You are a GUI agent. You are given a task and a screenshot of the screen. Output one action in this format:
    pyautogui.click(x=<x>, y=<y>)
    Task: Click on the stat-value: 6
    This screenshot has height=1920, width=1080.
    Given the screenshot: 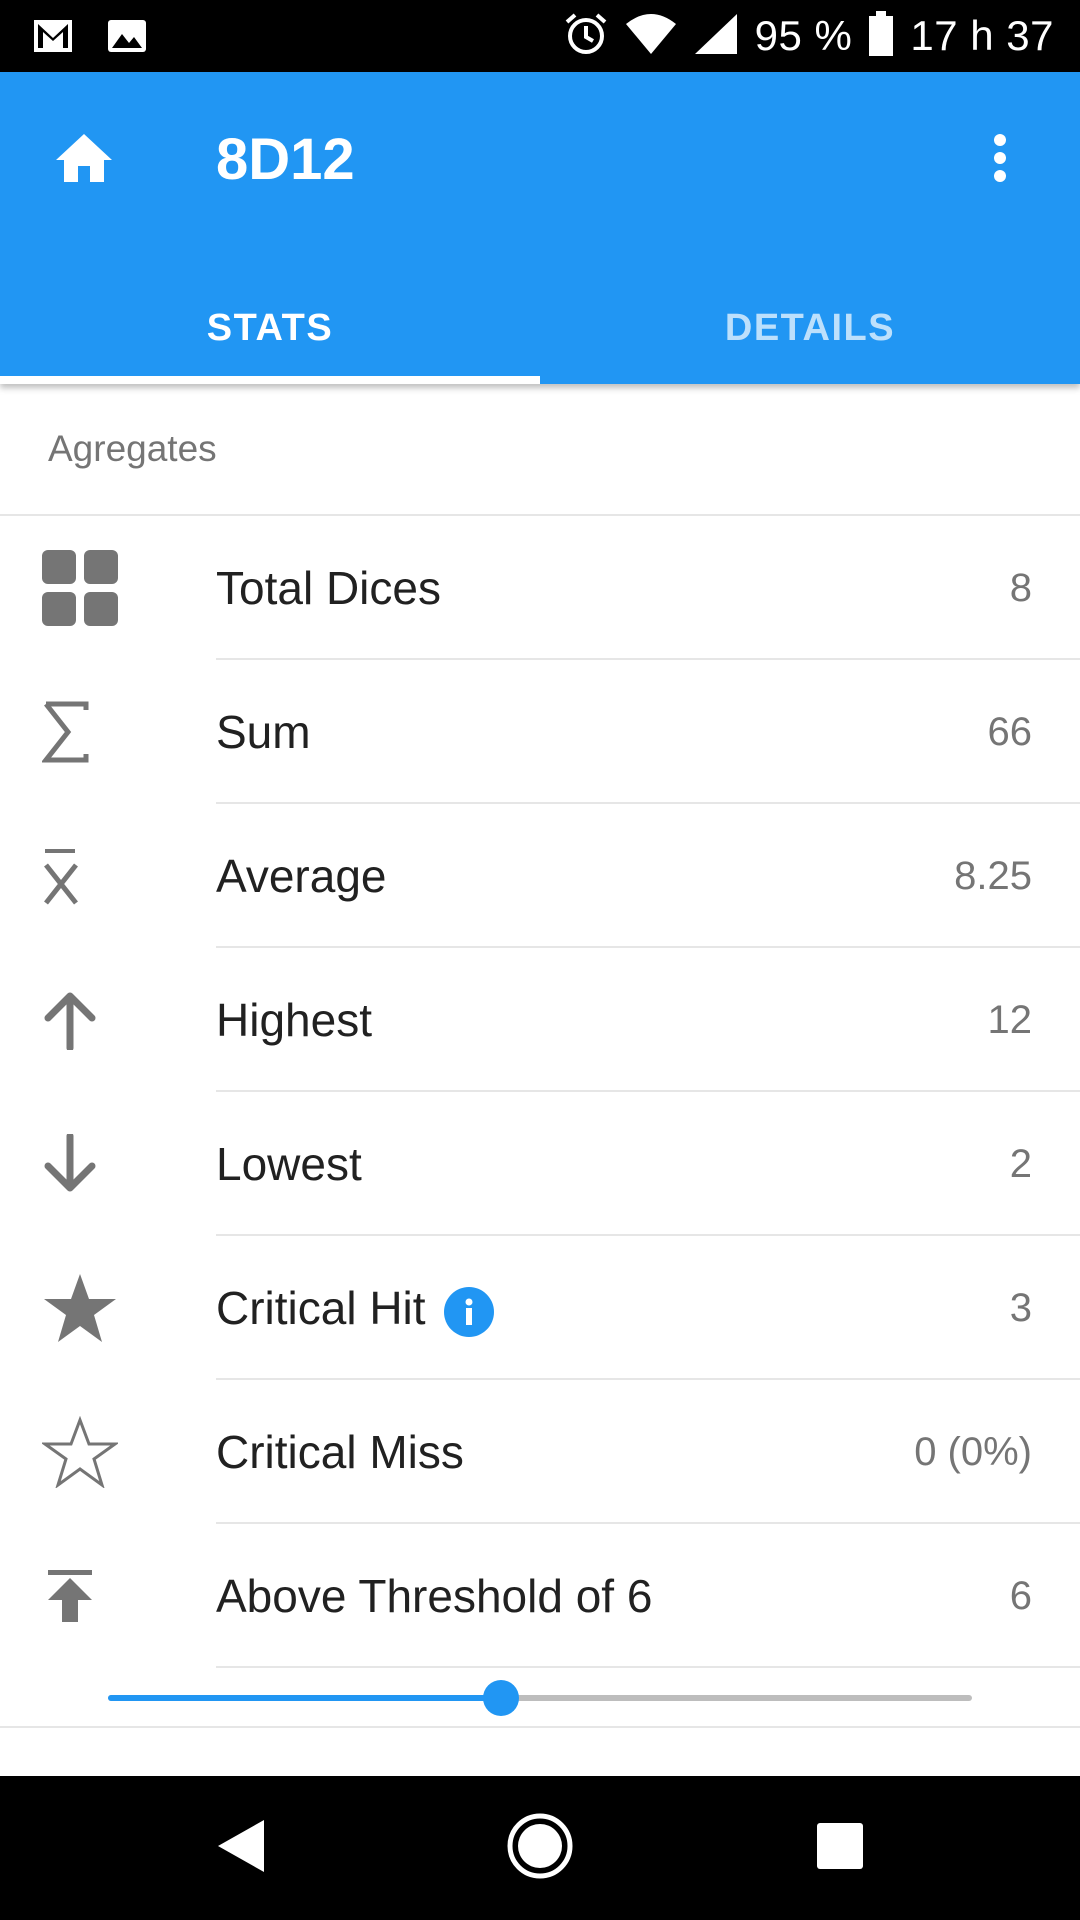 What is the action you would take?
    pyautogui.click(x=1020, y=1596)
    